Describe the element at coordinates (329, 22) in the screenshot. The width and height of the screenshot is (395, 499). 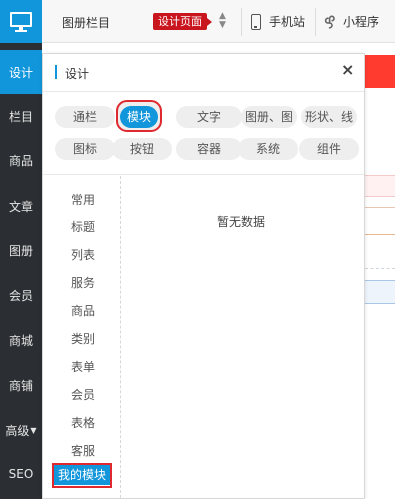
I see `mini-program-icon` at that location.